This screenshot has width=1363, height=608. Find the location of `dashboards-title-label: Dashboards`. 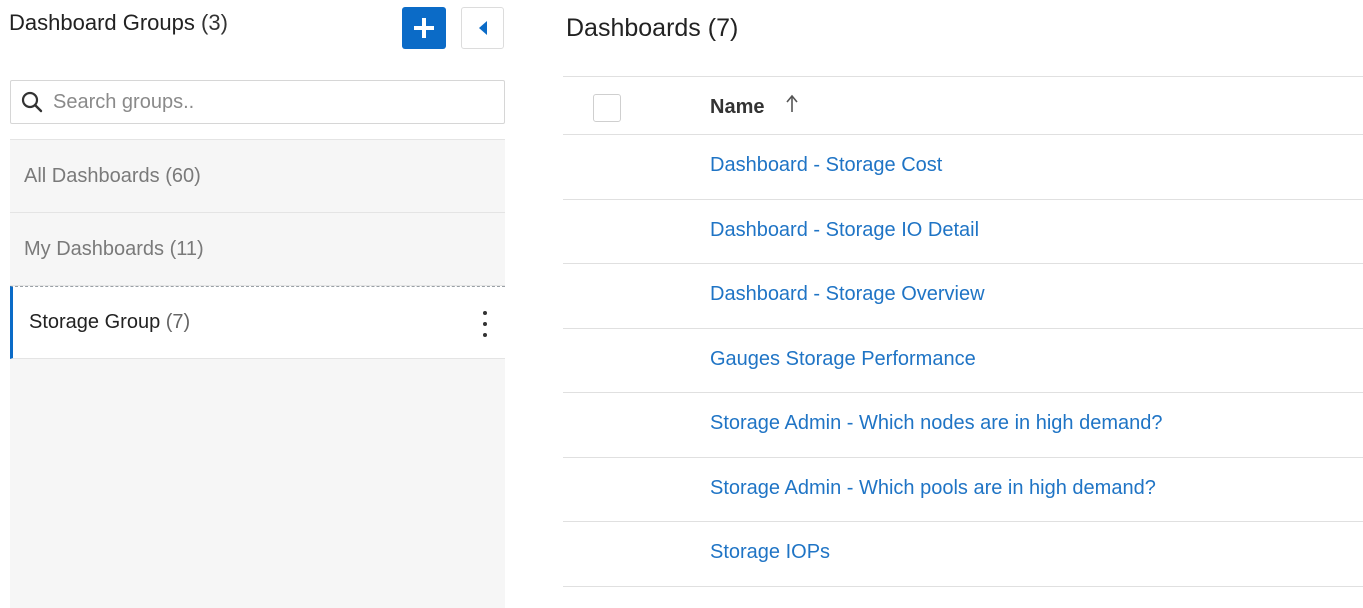

dashboards-title-label: Dashboards is located at coordinates (633, 28).